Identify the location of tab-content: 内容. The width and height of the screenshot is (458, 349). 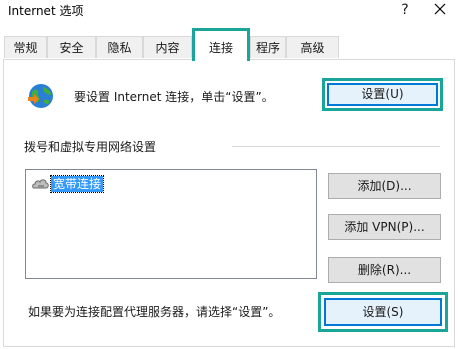
(167, 47).